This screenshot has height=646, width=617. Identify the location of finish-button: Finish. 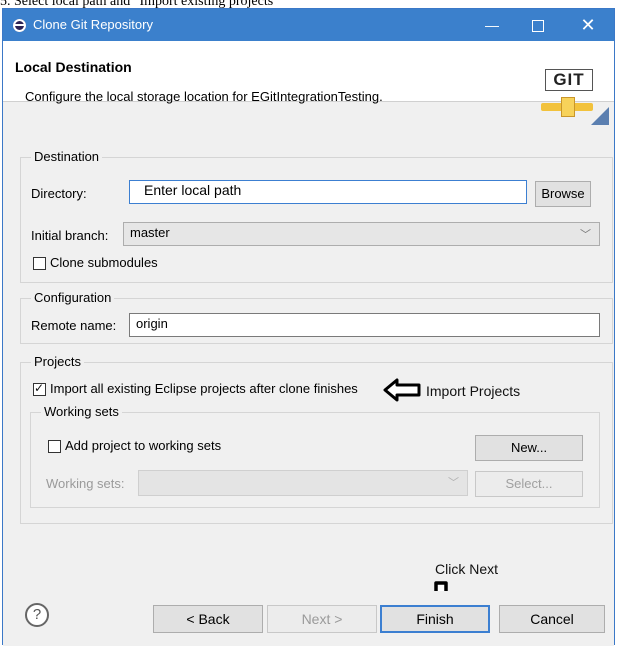
(435, 619).